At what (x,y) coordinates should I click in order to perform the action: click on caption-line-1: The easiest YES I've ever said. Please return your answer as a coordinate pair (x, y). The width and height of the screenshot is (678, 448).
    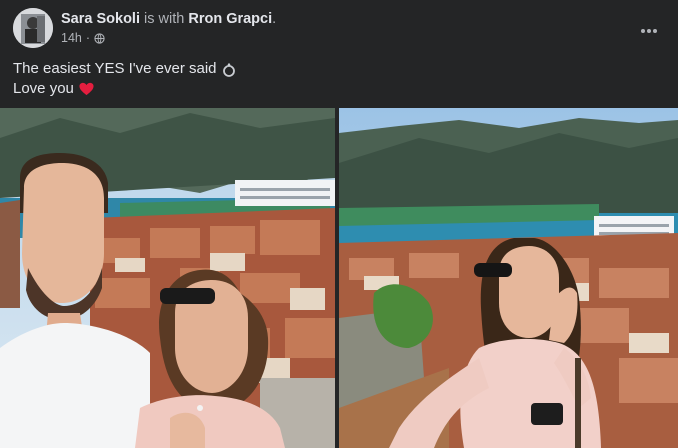
    Looking at the image, I should click on (124, 69).